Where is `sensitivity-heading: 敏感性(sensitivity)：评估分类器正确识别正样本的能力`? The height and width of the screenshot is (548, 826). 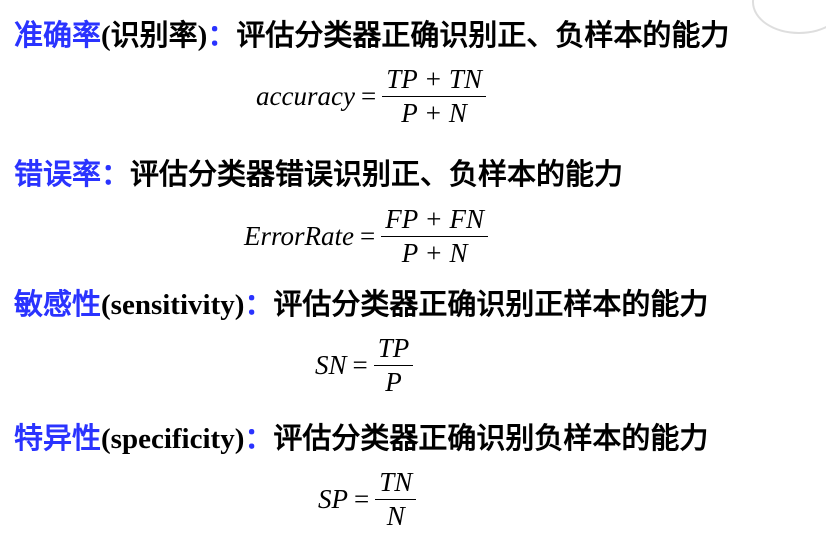 sensitivity-heading: 敏感性(sensitivity)：评估分类器正确识别正样本的能力 is located at coordinates (361, 305).